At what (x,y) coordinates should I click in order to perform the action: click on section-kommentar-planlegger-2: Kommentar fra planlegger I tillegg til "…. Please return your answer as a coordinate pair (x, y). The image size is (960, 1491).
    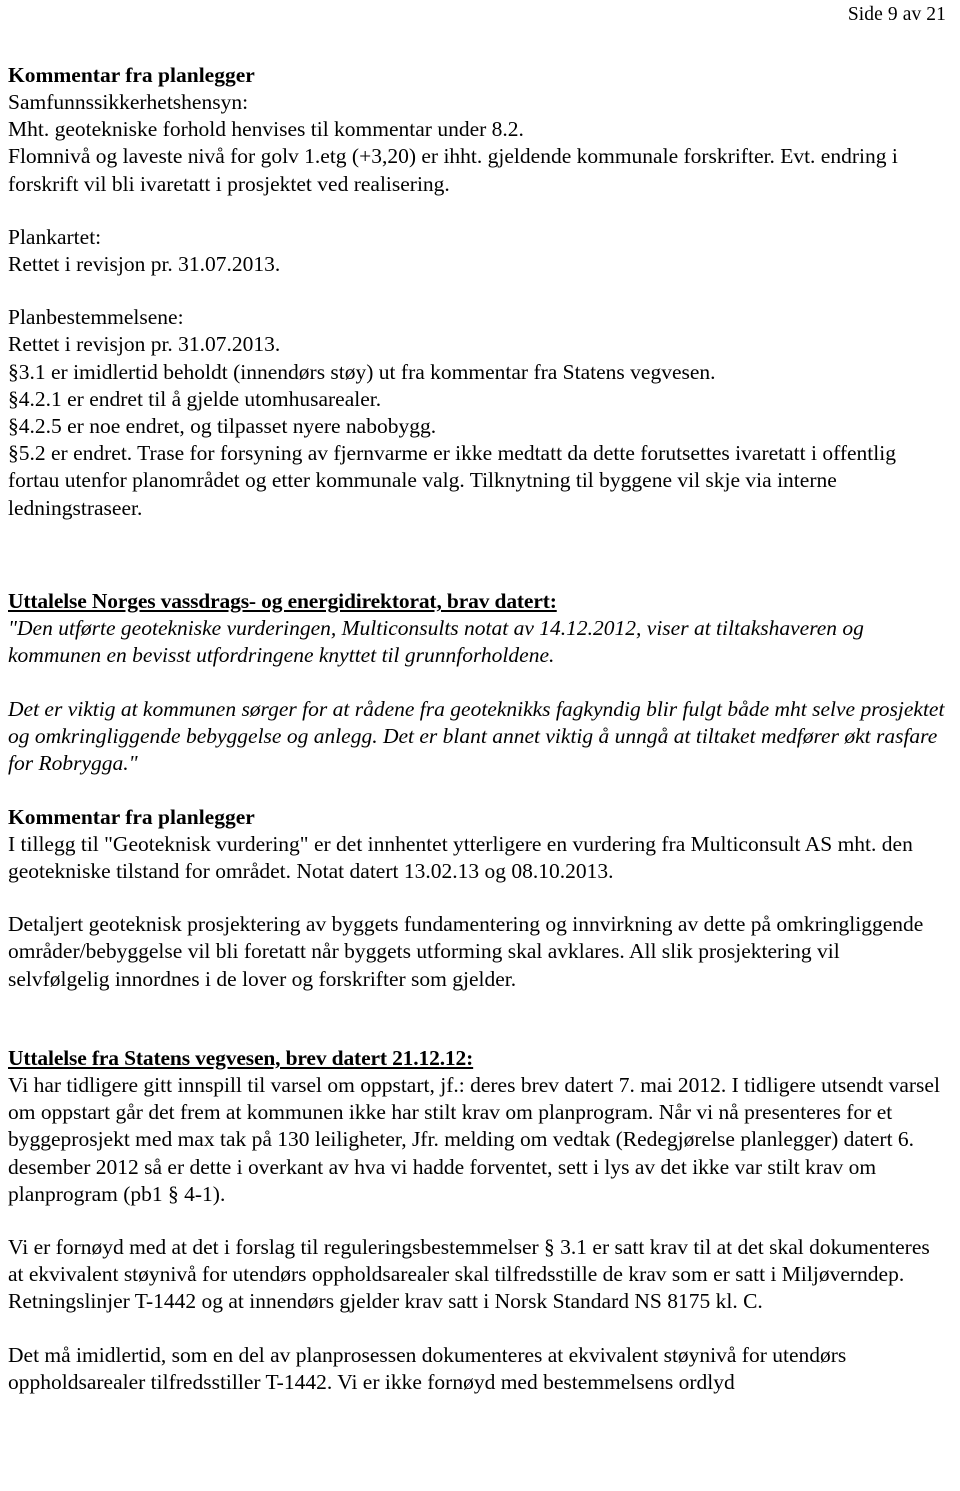
    Looking at the image, I should click on (477, 898).